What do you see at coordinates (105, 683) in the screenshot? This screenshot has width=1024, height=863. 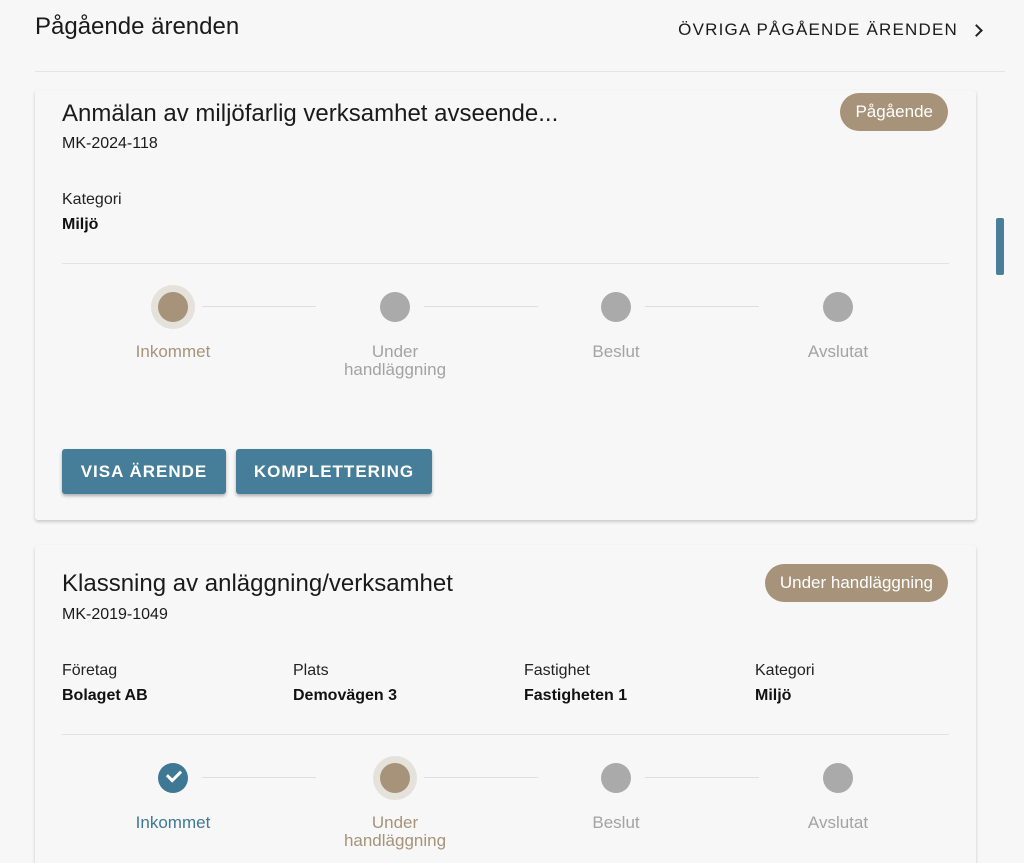 I see `meta-company: Företag Bolaget AB` at bounding box center [105, 683].